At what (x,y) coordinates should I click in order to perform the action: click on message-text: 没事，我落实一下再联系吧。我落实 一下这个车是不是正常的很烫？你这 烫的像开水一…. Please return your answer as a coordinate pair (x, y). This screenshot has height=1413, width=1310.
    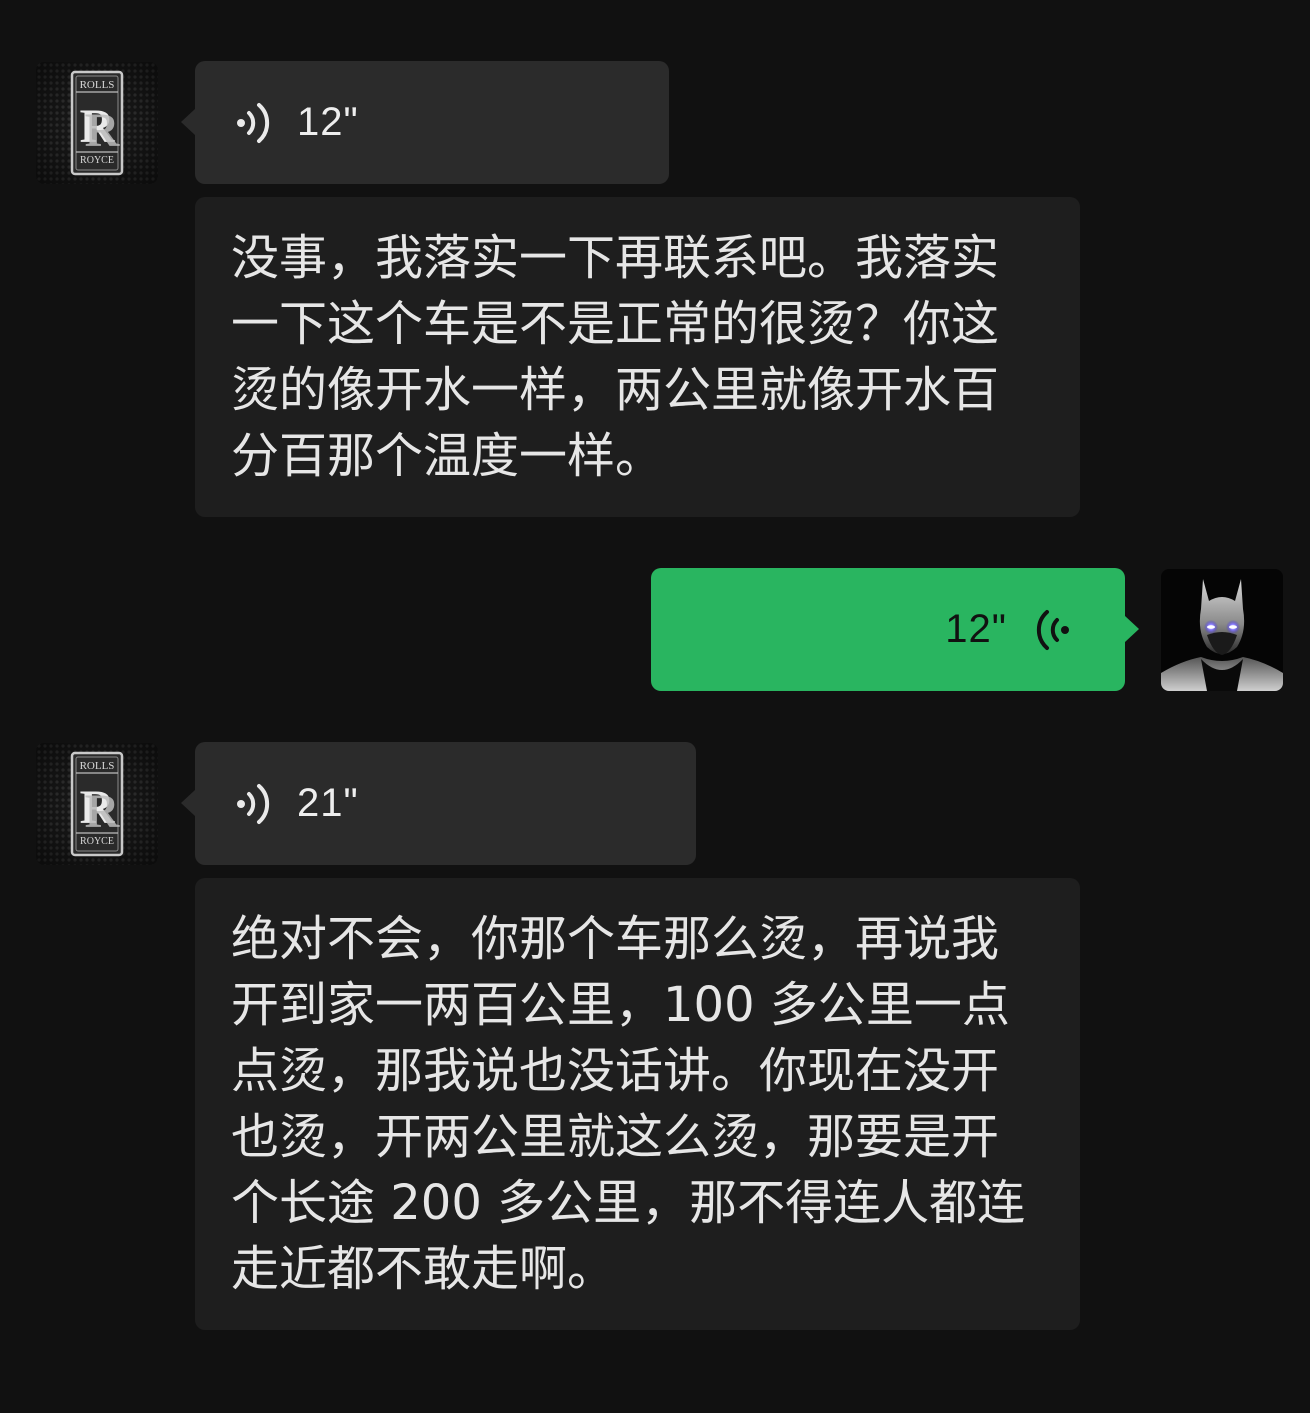
    Looking at the image, I should click on (615, 357).